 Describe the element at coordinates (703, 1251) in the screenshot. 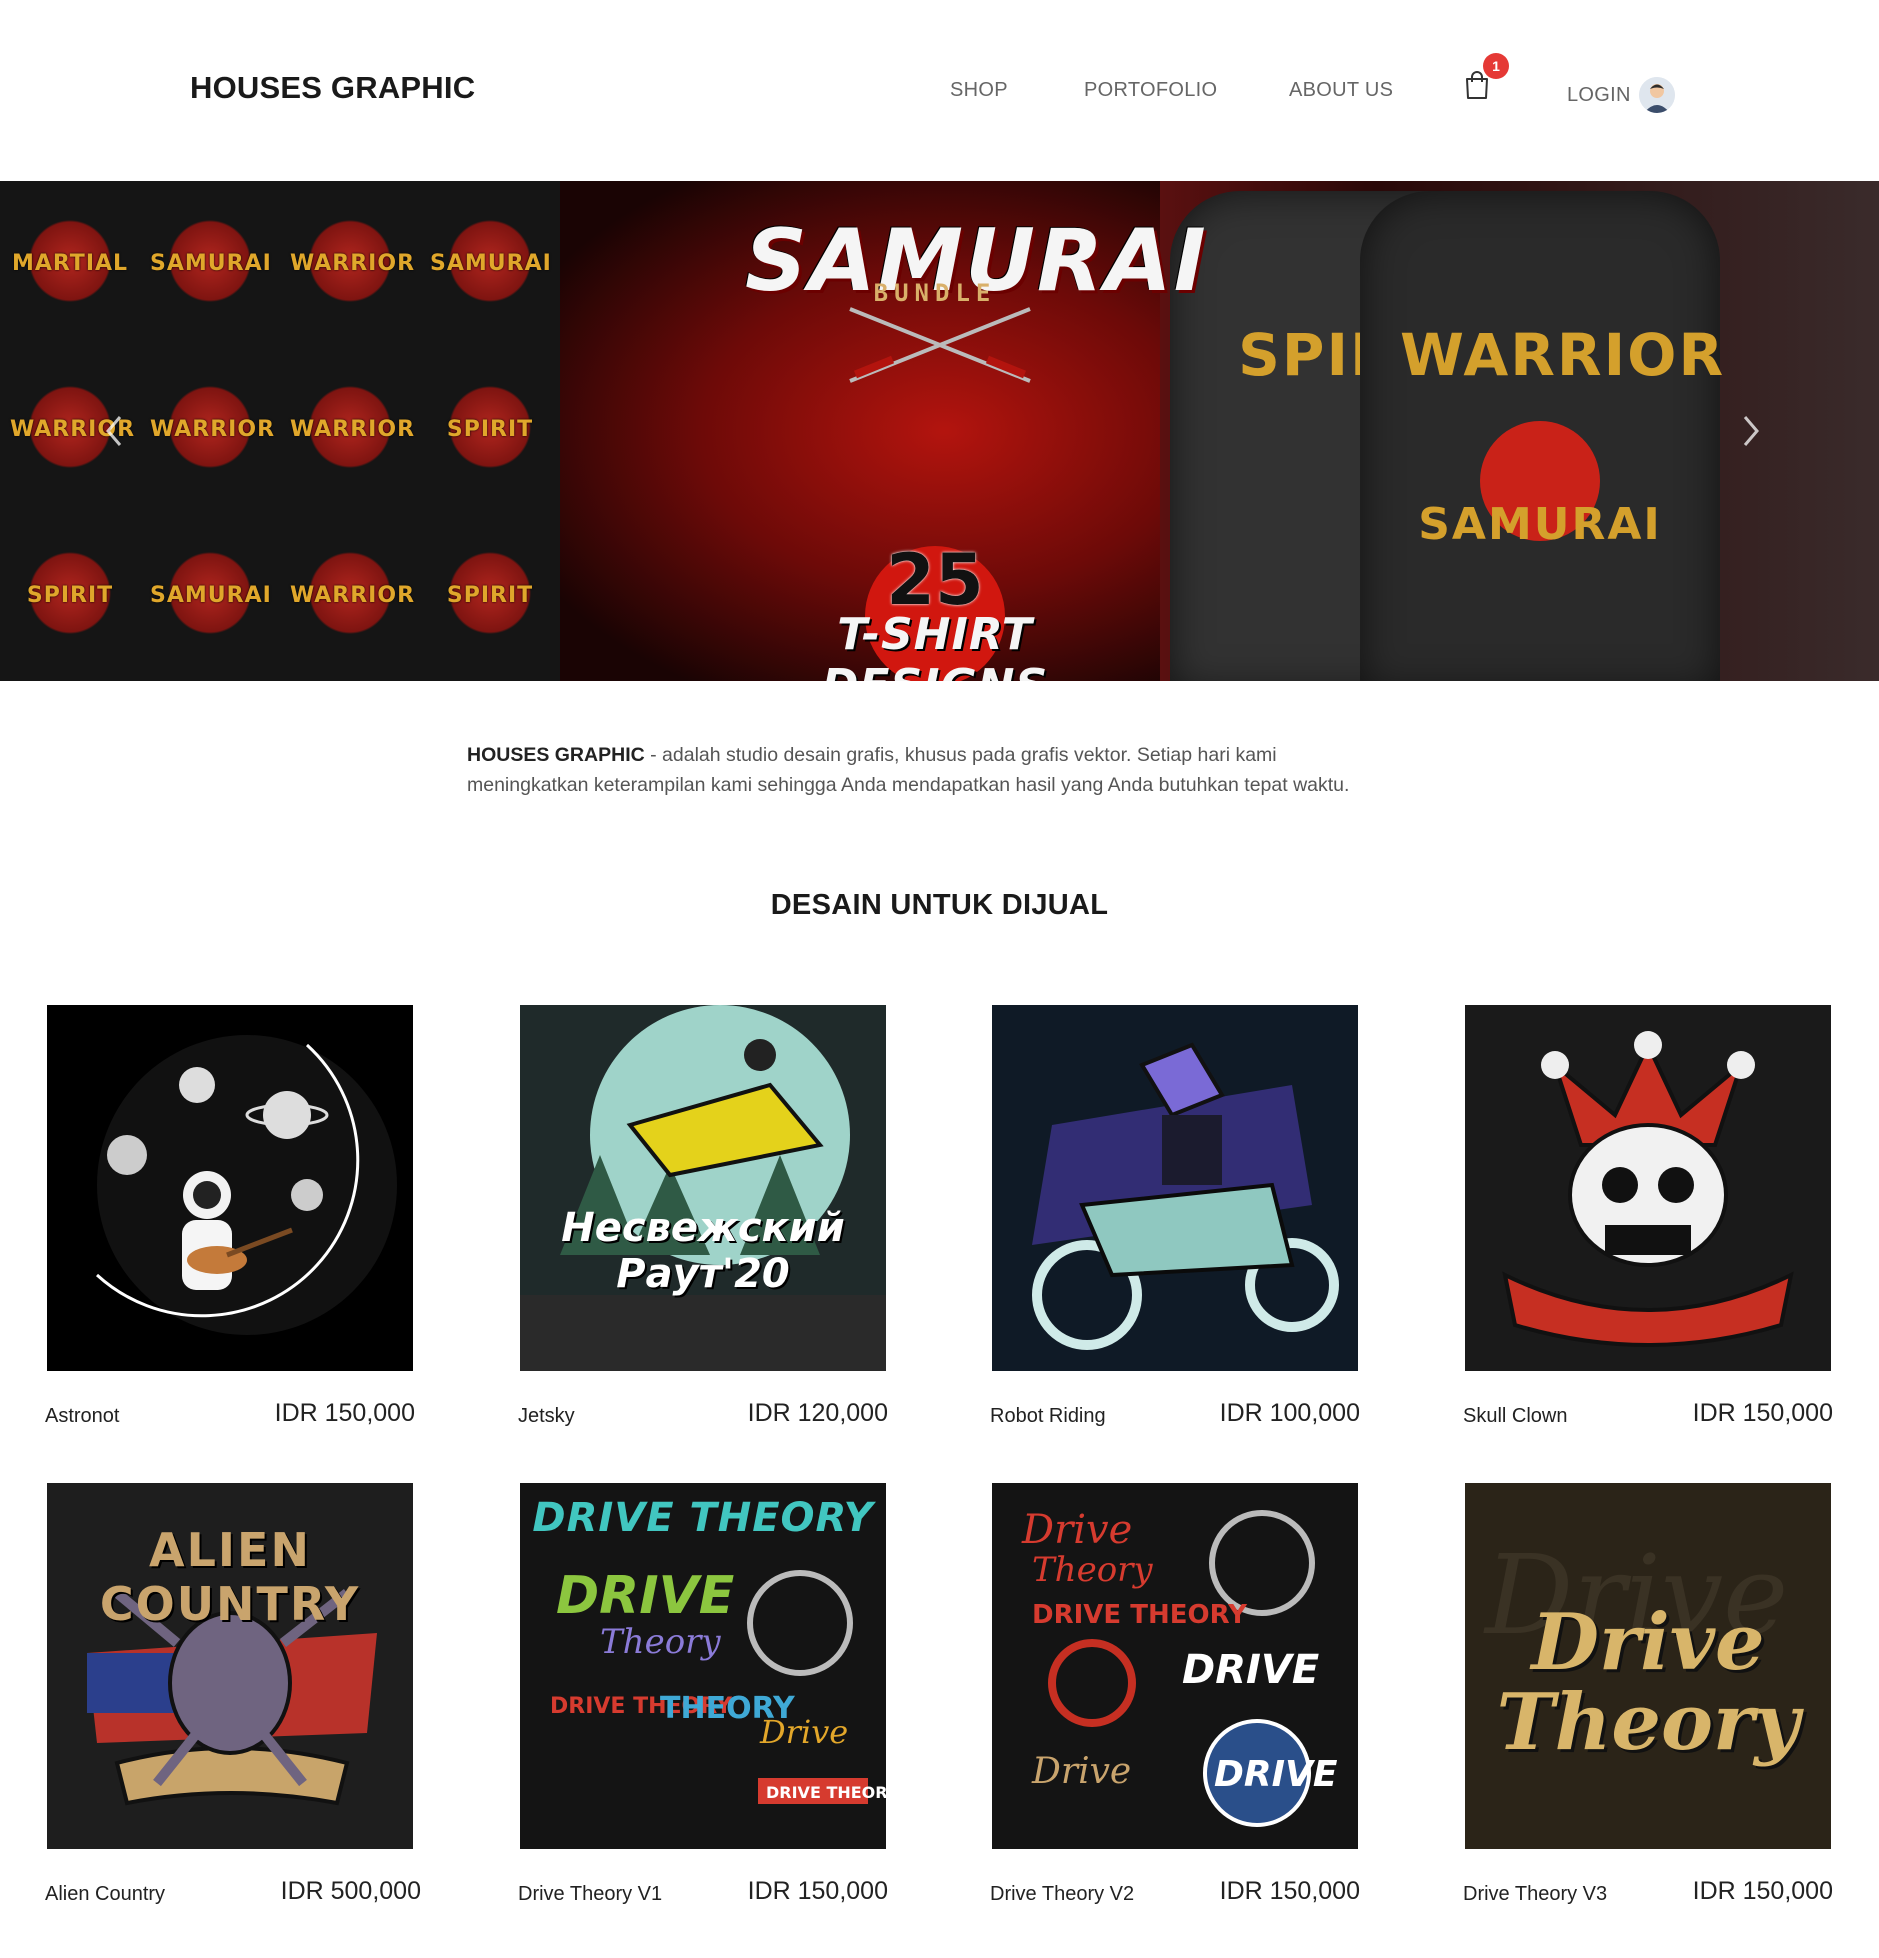

I see `jetsky-artwork-text: Несвежский Раут'20` at that location.